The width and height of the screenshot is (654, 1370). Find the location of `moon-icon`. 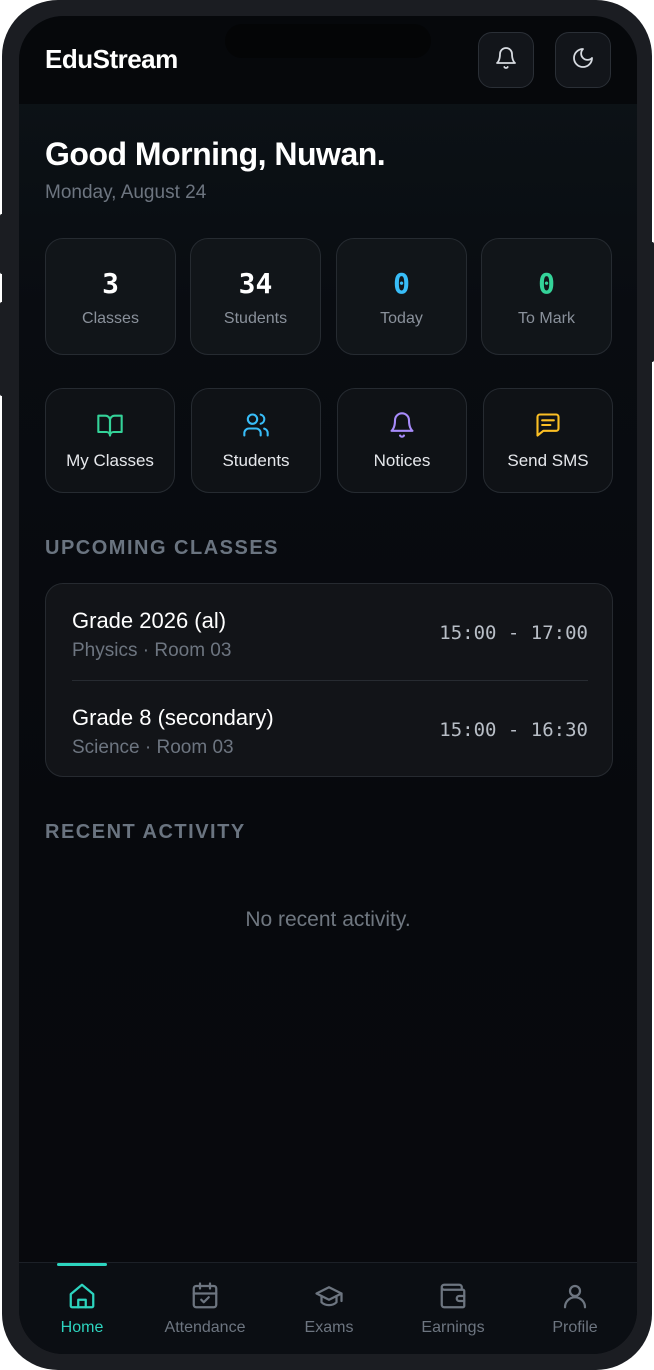

moon-icon is located at coordinates (583, 60).